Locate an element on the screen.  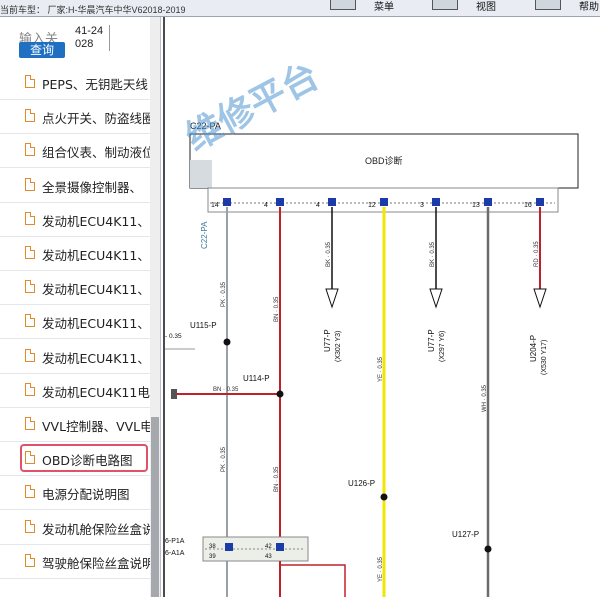
menu-icon is located at coordinates (343, 5).